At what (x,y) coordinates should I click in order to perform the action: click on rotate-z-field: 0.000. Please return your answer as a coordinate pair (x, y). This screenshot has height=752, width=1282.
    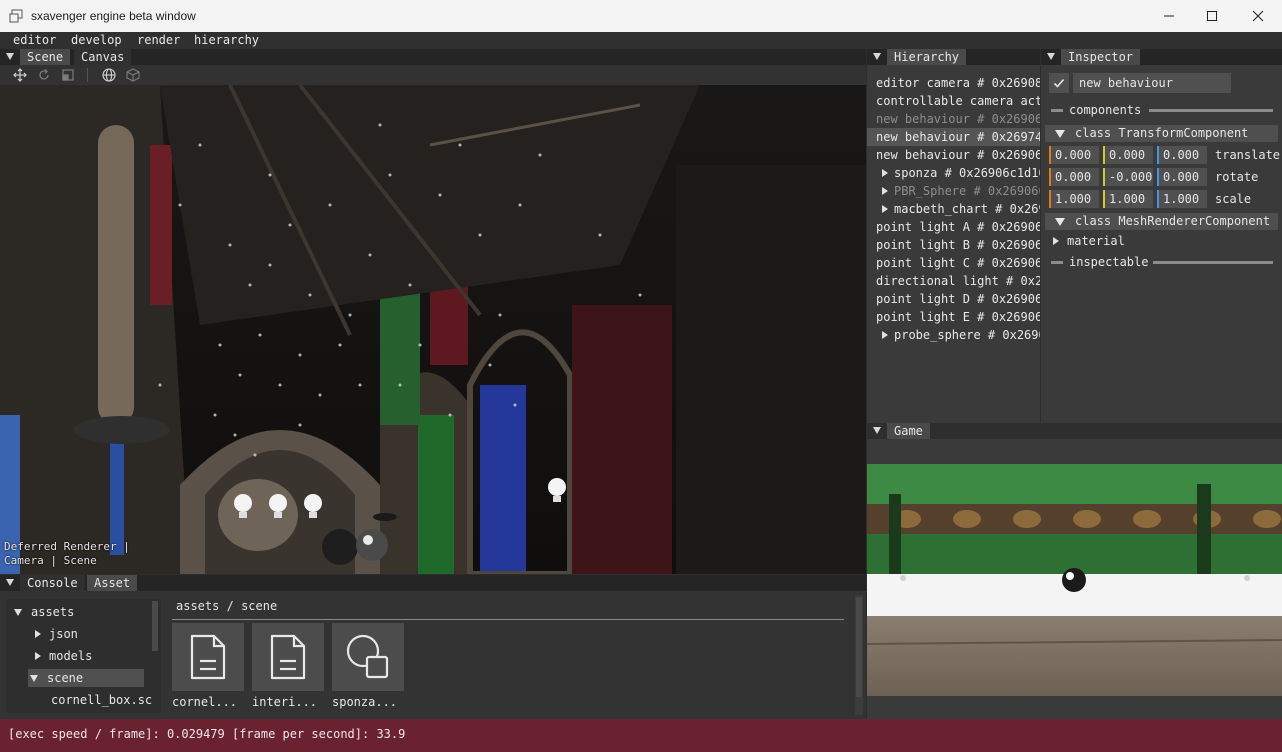
    Looking at the image, I should click on (1182, 177).